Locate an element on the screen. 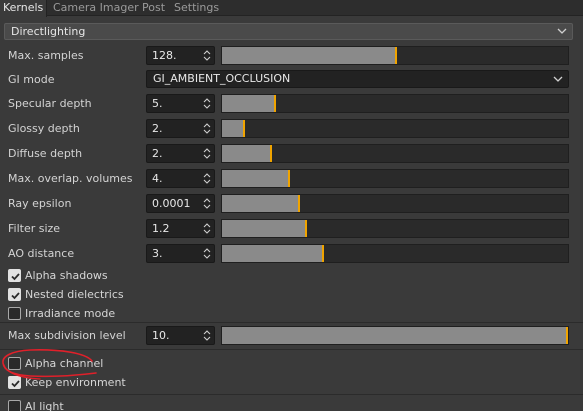 This screenshot has height=411, width=583. ray-epsilon-label: Ray epsilon is located at coordinates (40, 203).